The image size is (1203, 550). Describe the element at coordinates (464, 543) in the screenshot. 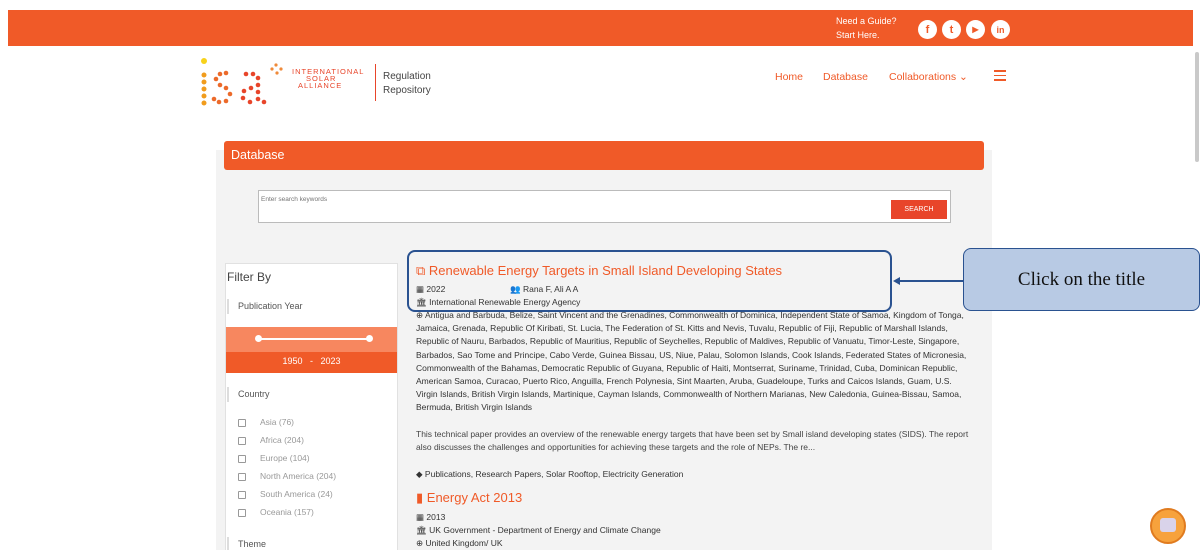

I see `result-countries-value: United Kingdom/ UK` at that location.